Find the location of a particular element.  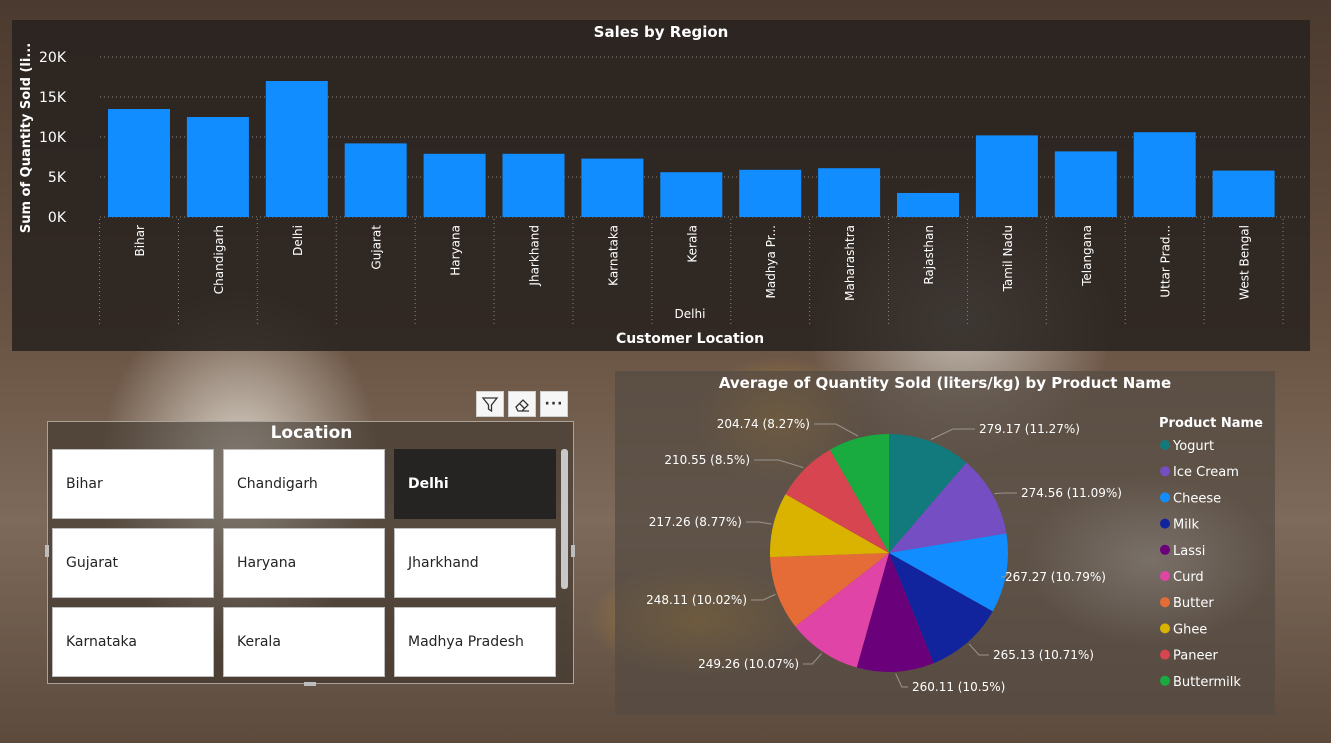

bar-telangana is located at coordinates (1085, 184).